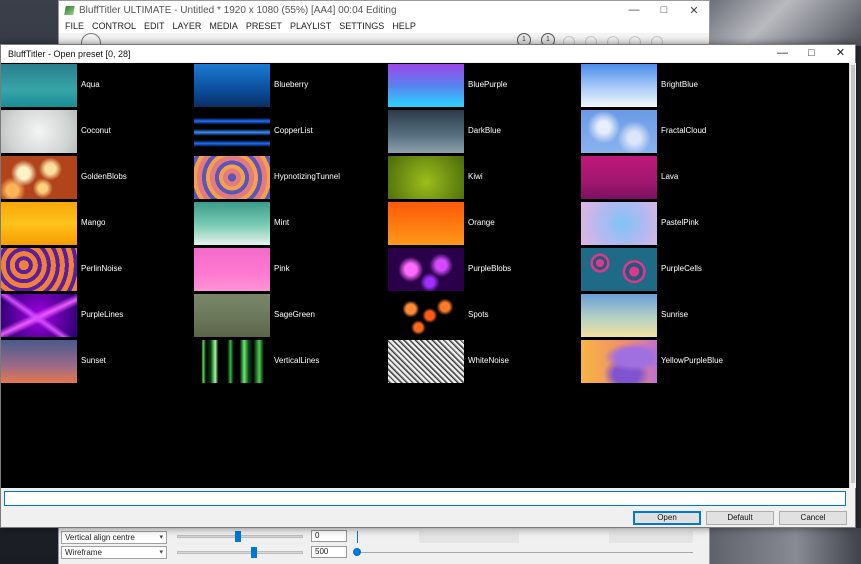  Describe the element at coordinates (74, 26) in the screenshot. I see `menu-file: FILE` at that location.